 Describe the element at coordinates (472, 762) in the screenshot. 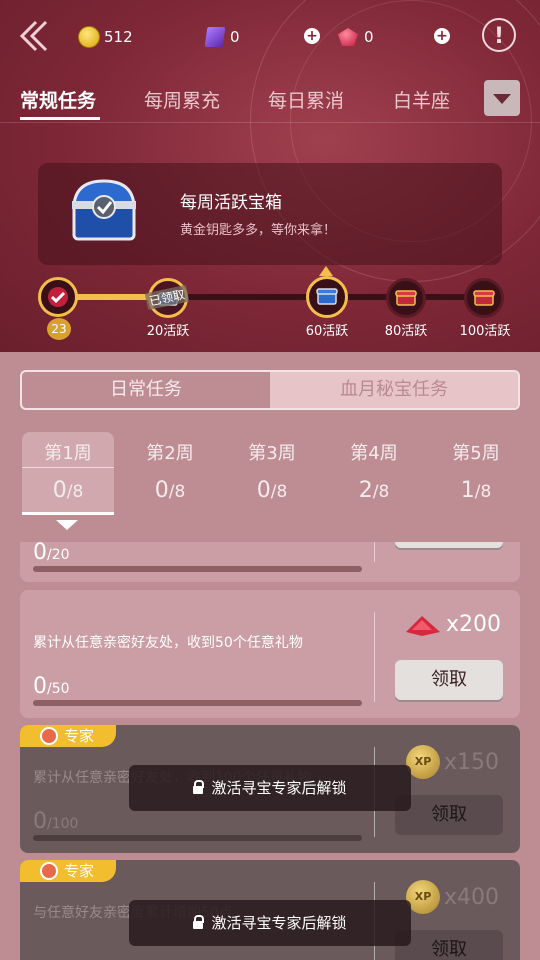

I see `reward-amount: x150` at that location.